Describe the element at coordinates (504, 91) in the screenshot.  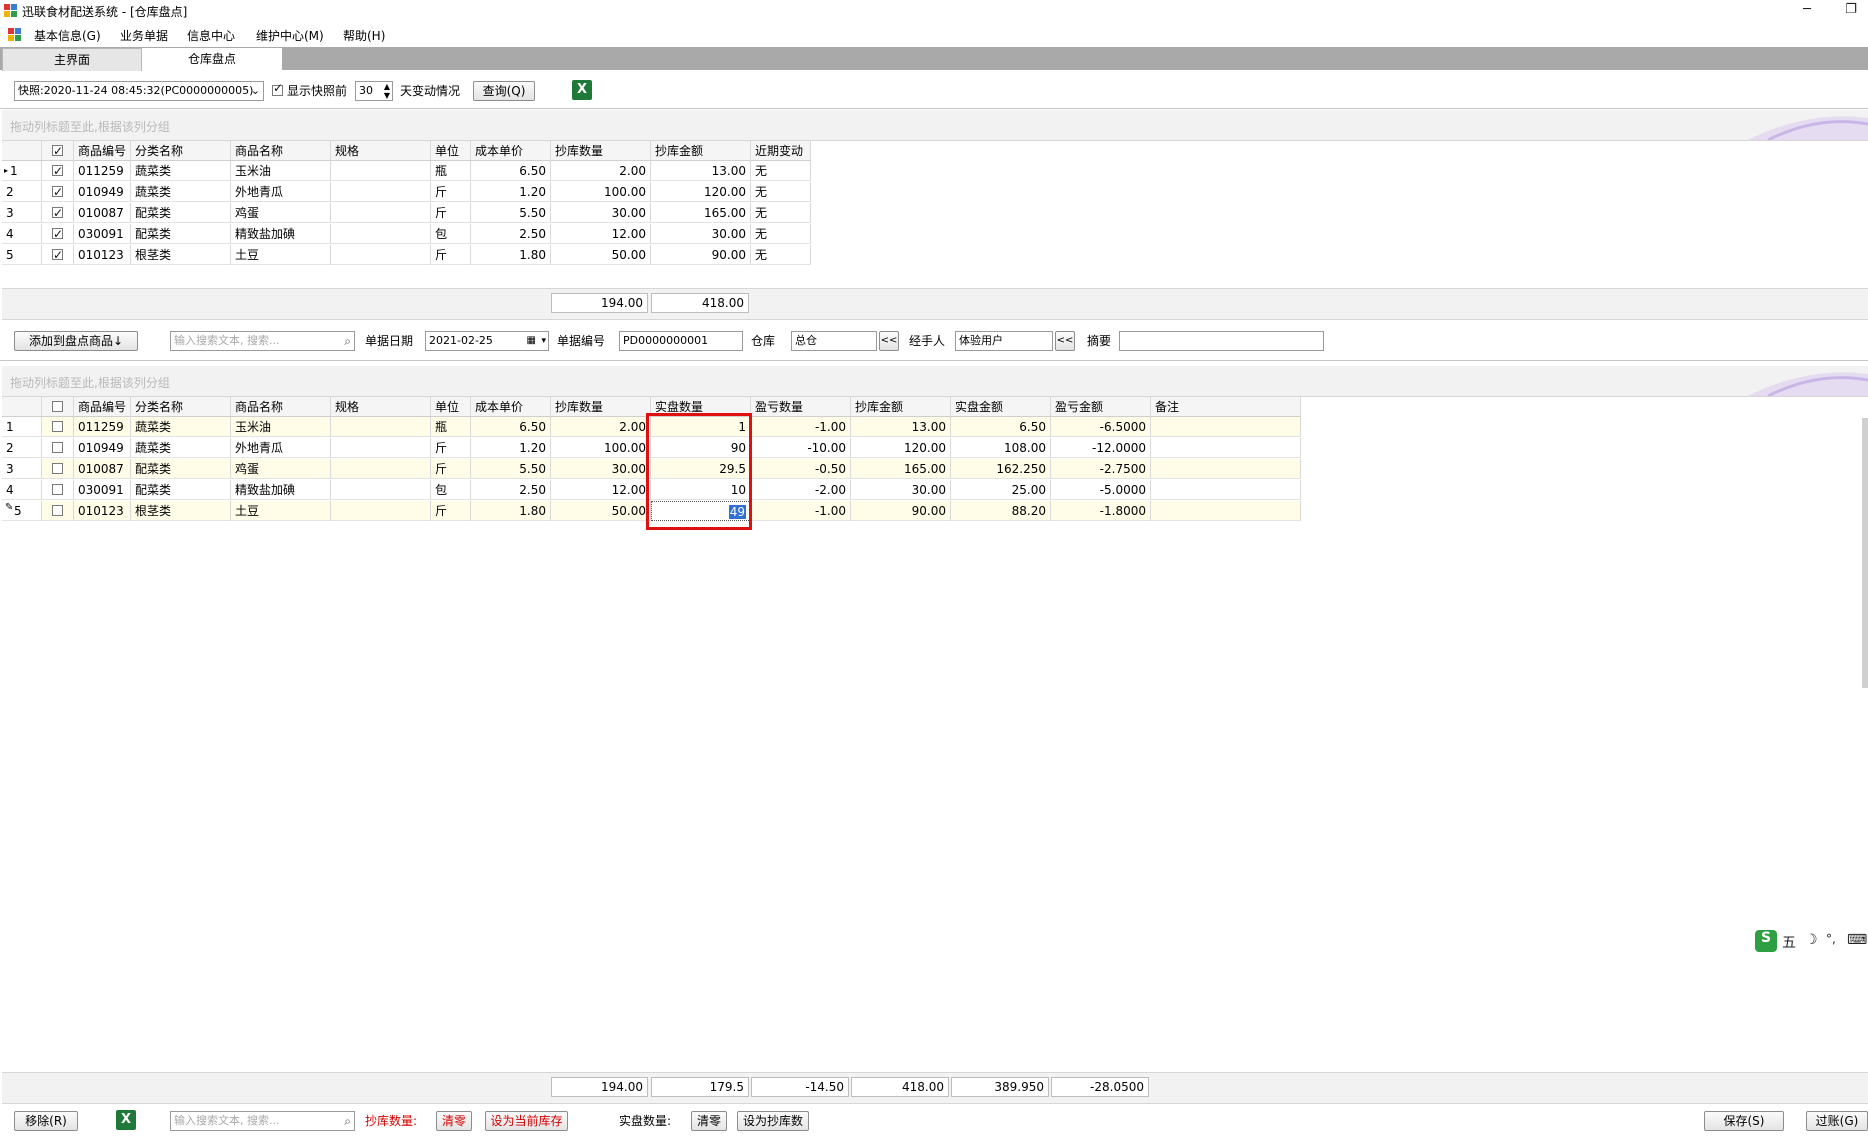
I see `query-button: 查询(Q)` at that location.